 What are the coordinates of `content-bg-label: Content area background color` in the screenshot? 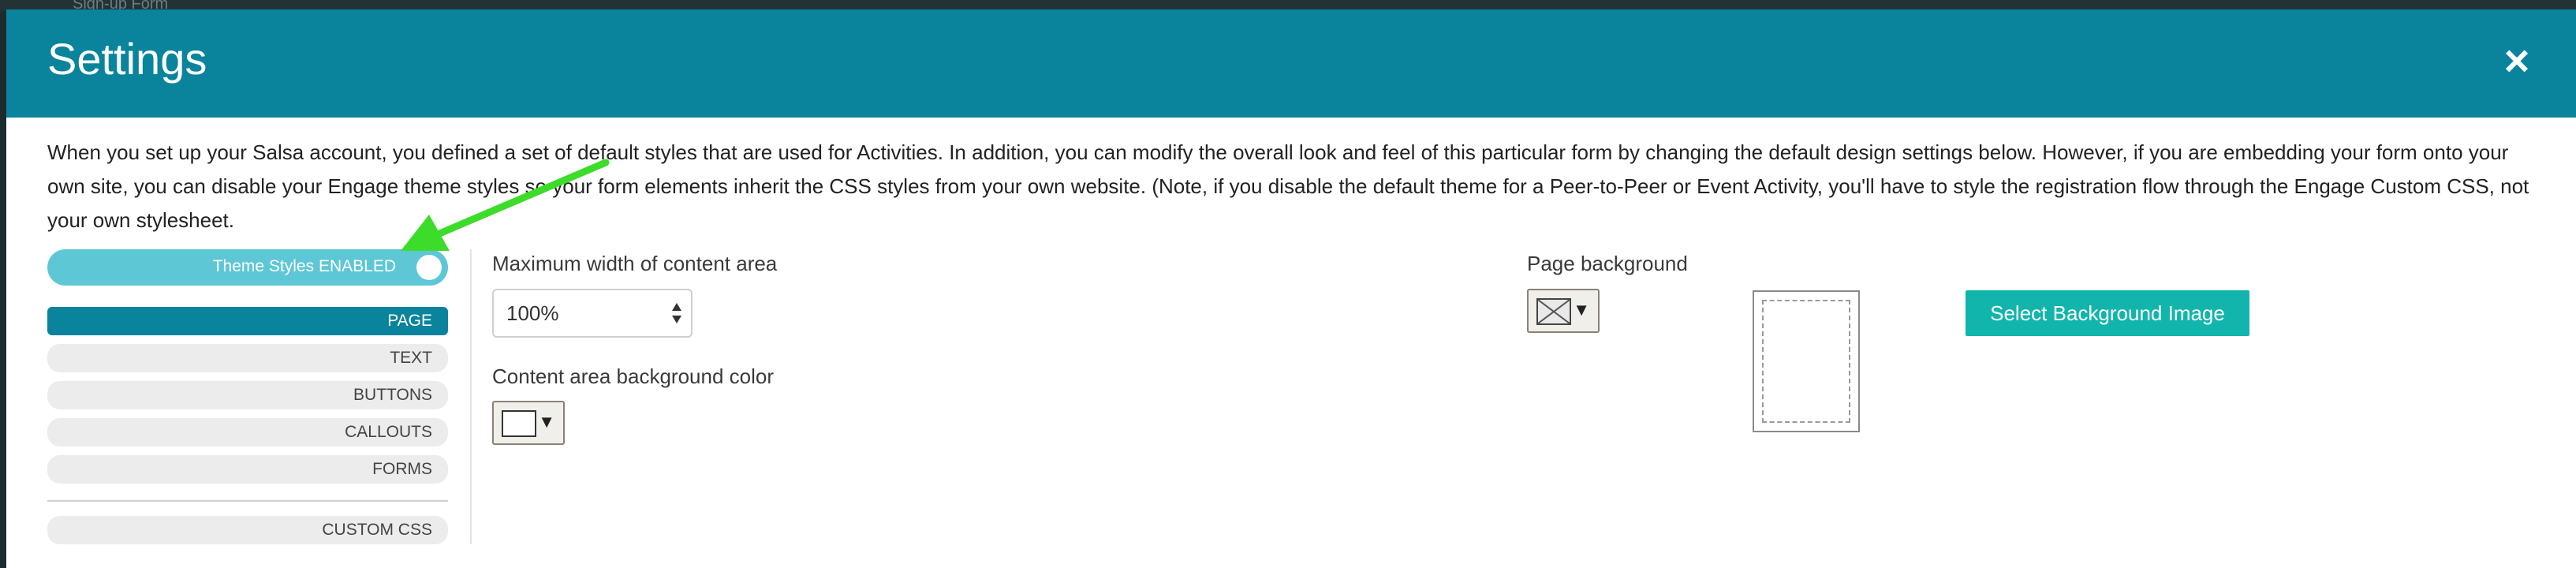 It's located at (633, 376).